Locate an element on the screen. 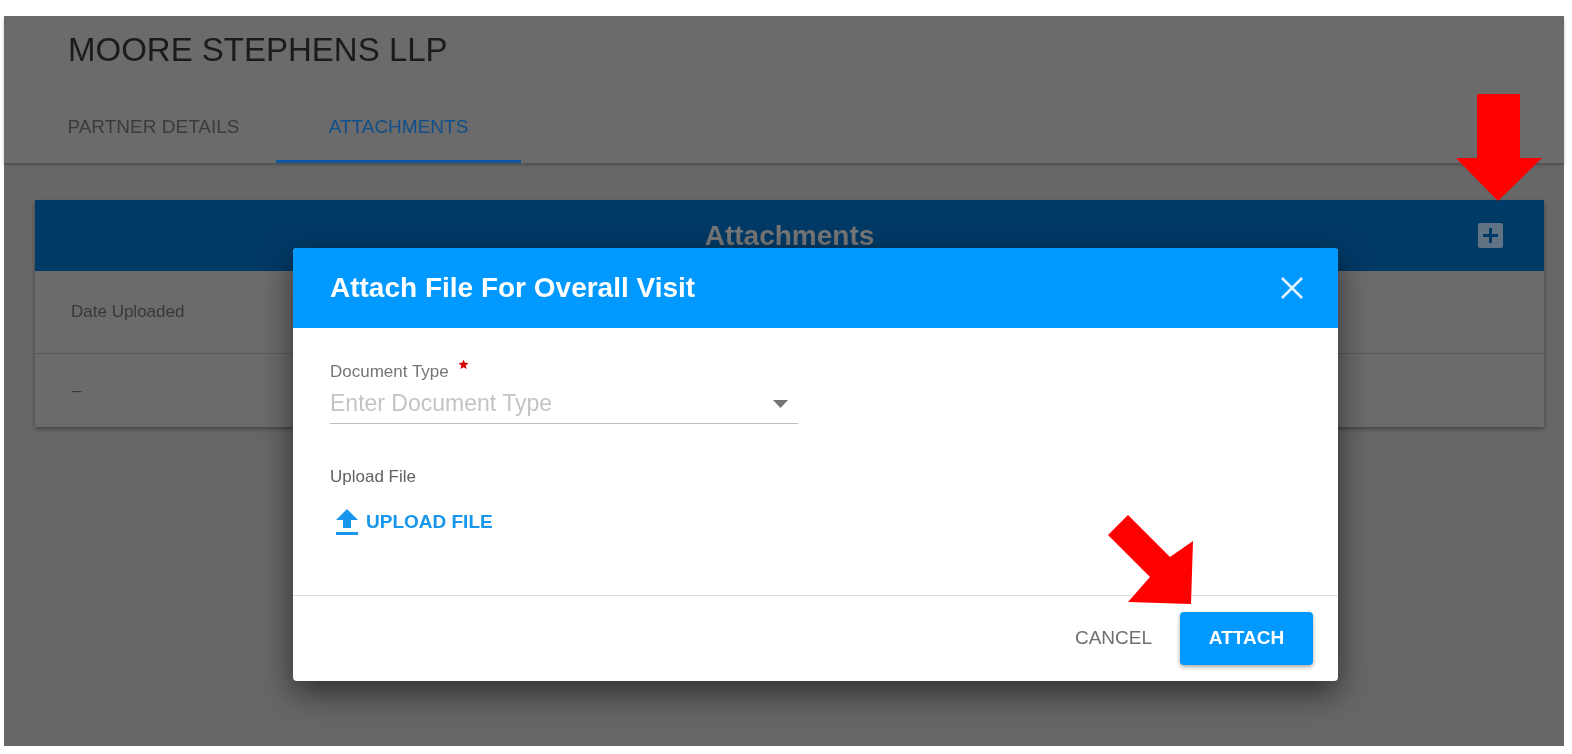 The image size is (1572, 754). dialog-title: Attach File For Overall Visit is located at coordinates (513, 288).